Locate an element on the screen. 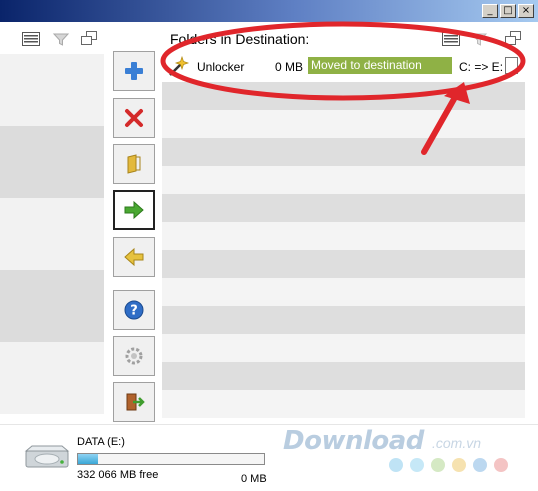 The height and width of the screenshot is (491, 538). move-left-arrow-icon is located at coordinates (134, 257).